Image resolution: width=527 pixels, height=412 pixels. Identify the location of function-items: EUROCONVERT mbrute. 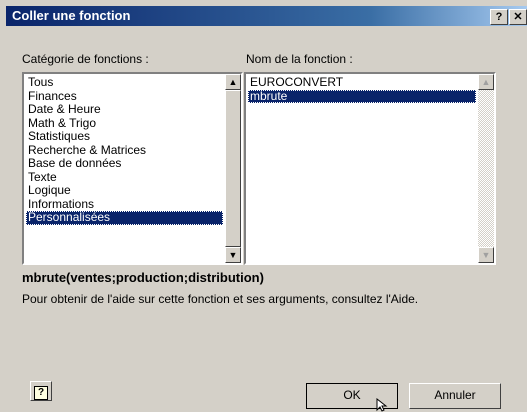
(362, 89).